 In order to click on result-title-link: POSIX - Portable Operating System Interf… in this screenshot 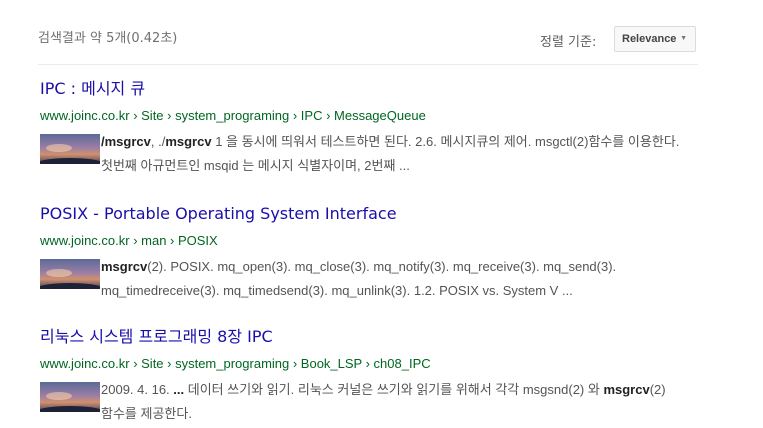, I will do `click(360, 214)`.